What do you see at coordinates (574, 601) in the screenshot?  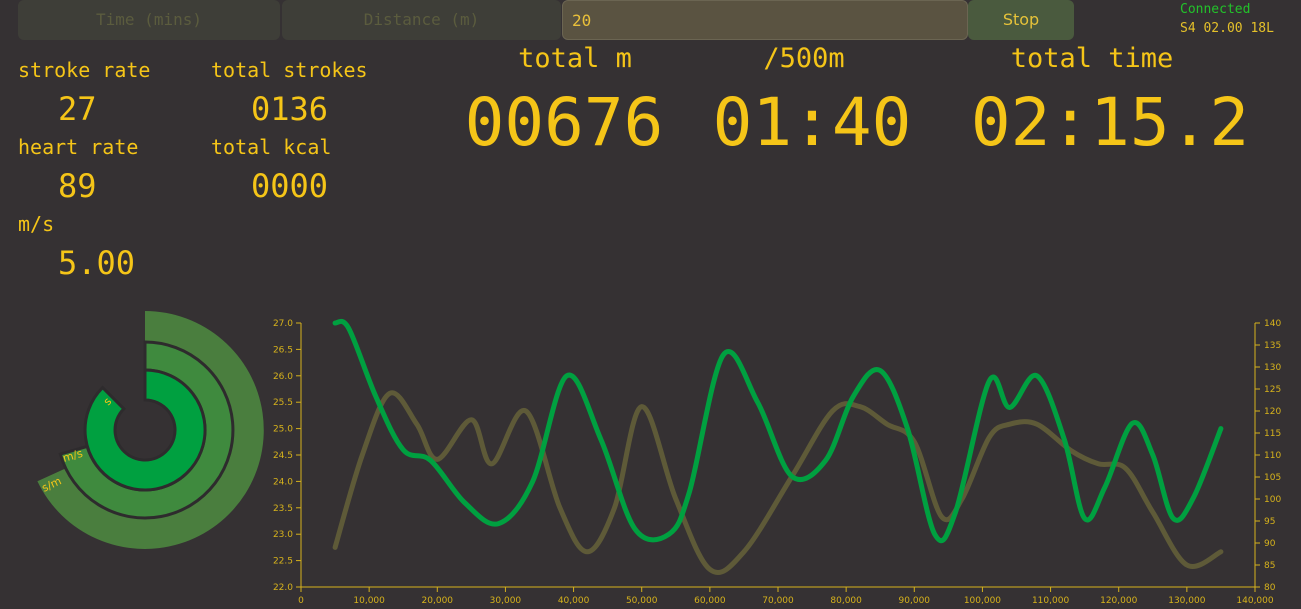 I see `x-tick-label: 40,000` at bounding box center [574, 601].